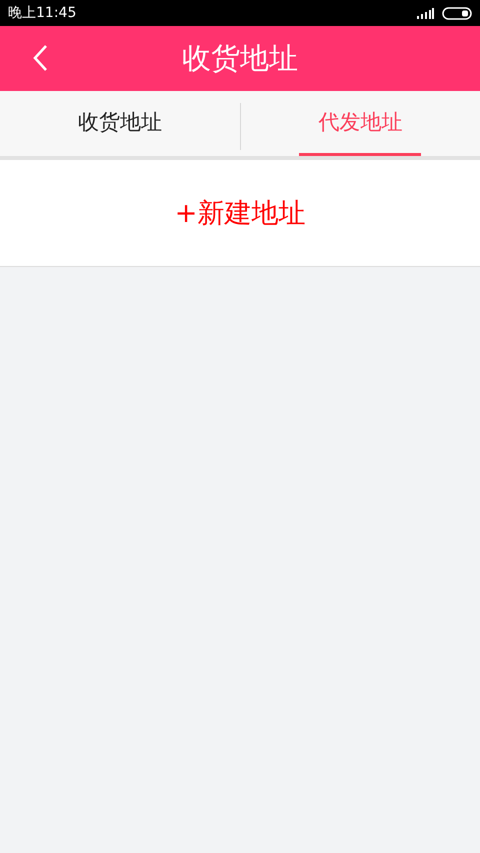 The width and height of the screenshot is (480, 853). I want to click on new-address-button: +新建地址, so click(240, 213).